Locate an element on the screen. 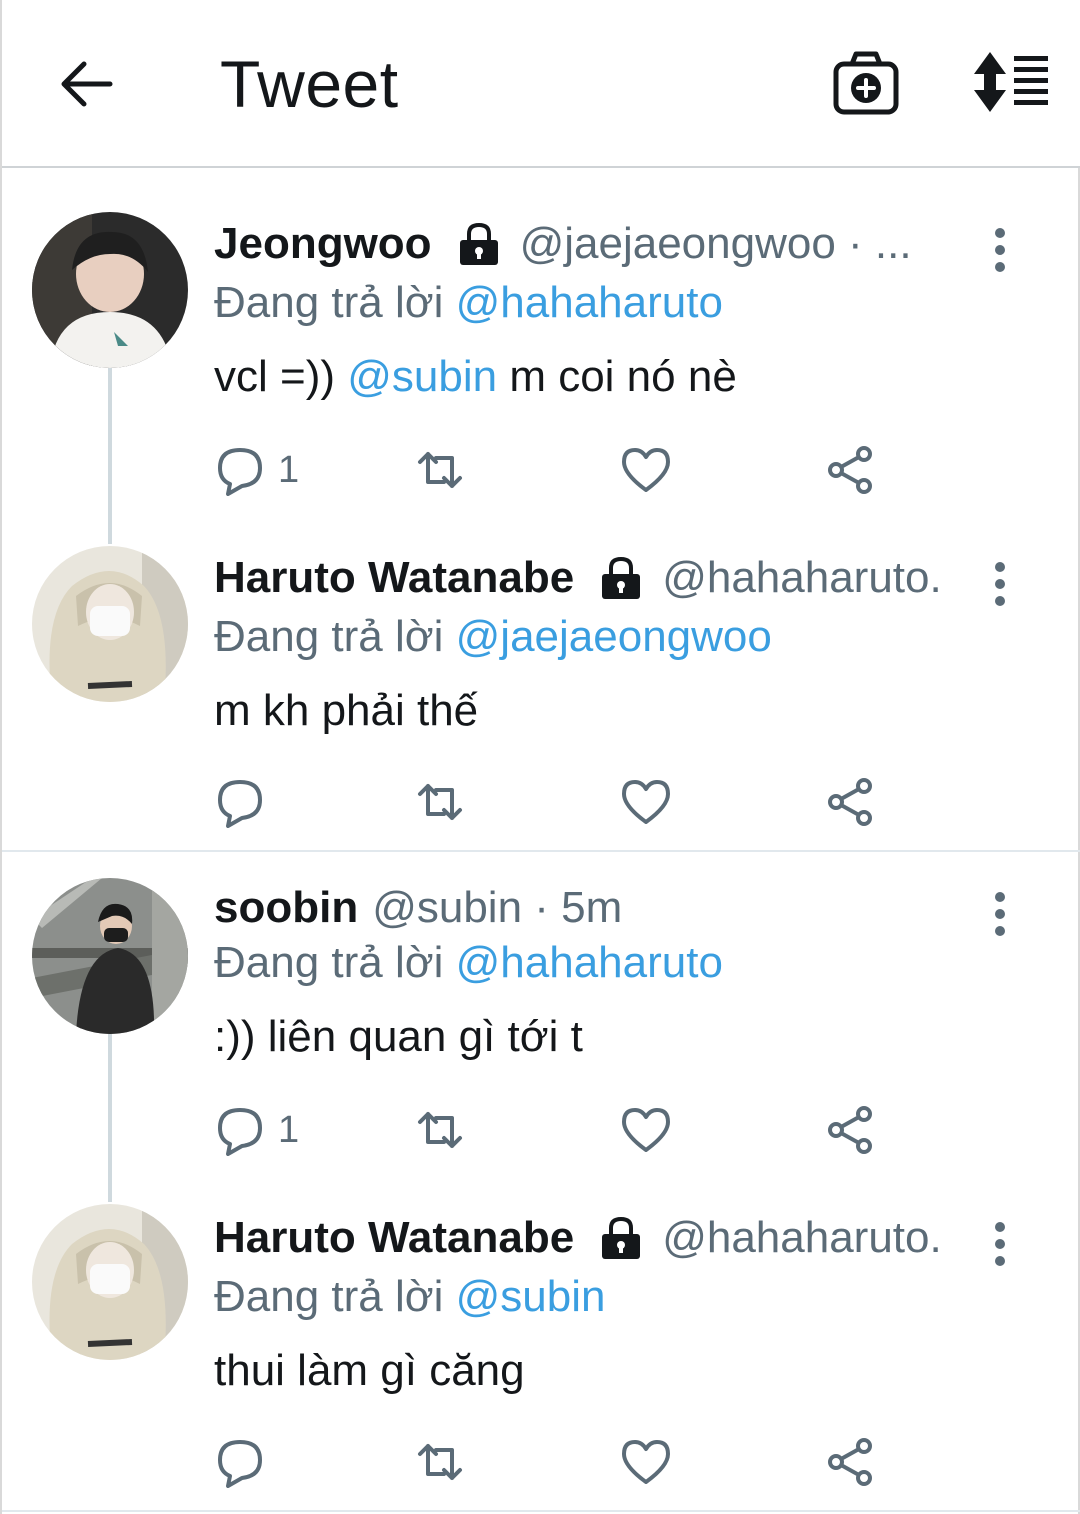 This screenshot has width=1080, height=1514. tweet-text: thui làm gì căng is located at coordinates (369, 1370).